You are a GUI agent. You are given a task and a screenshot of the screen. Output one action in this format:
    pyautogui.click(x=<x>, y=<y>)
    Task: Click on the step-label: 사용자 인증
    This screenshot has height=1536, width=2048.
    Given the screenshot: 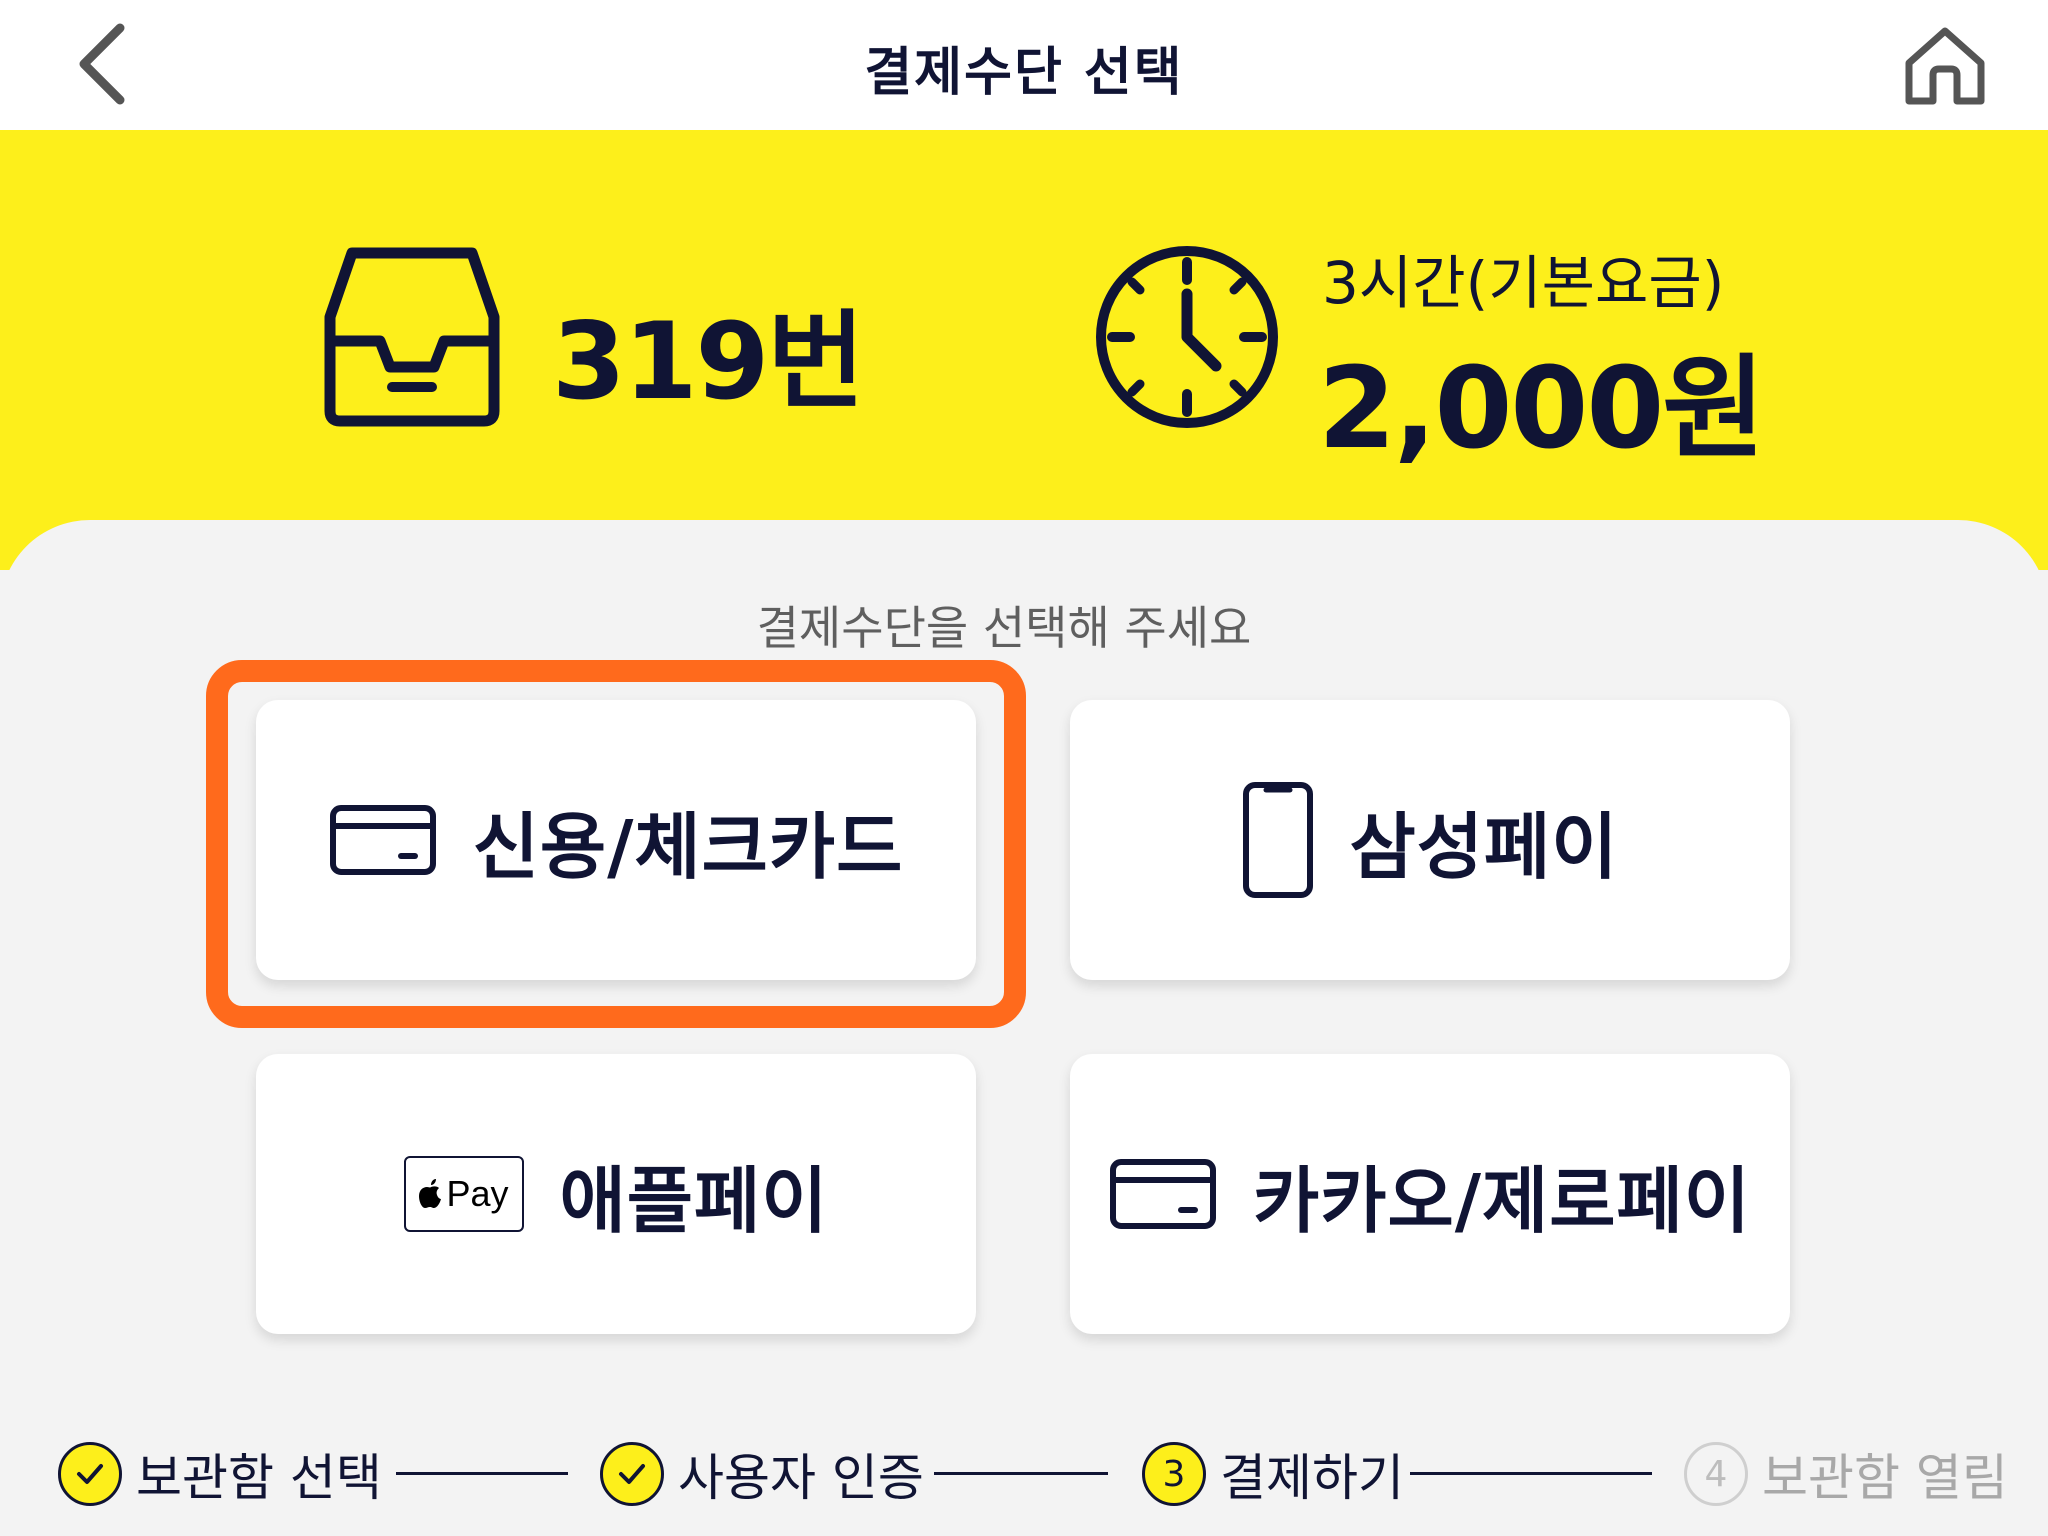 What is the action you would take?
    pyautogui.click(x=801, y=1478)
    